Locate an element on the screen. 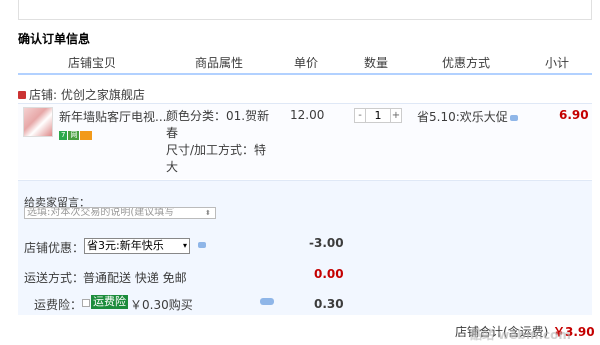 The image size is (600, 345). item-subtotal: 6.90 is located at coordinates (574, 115).